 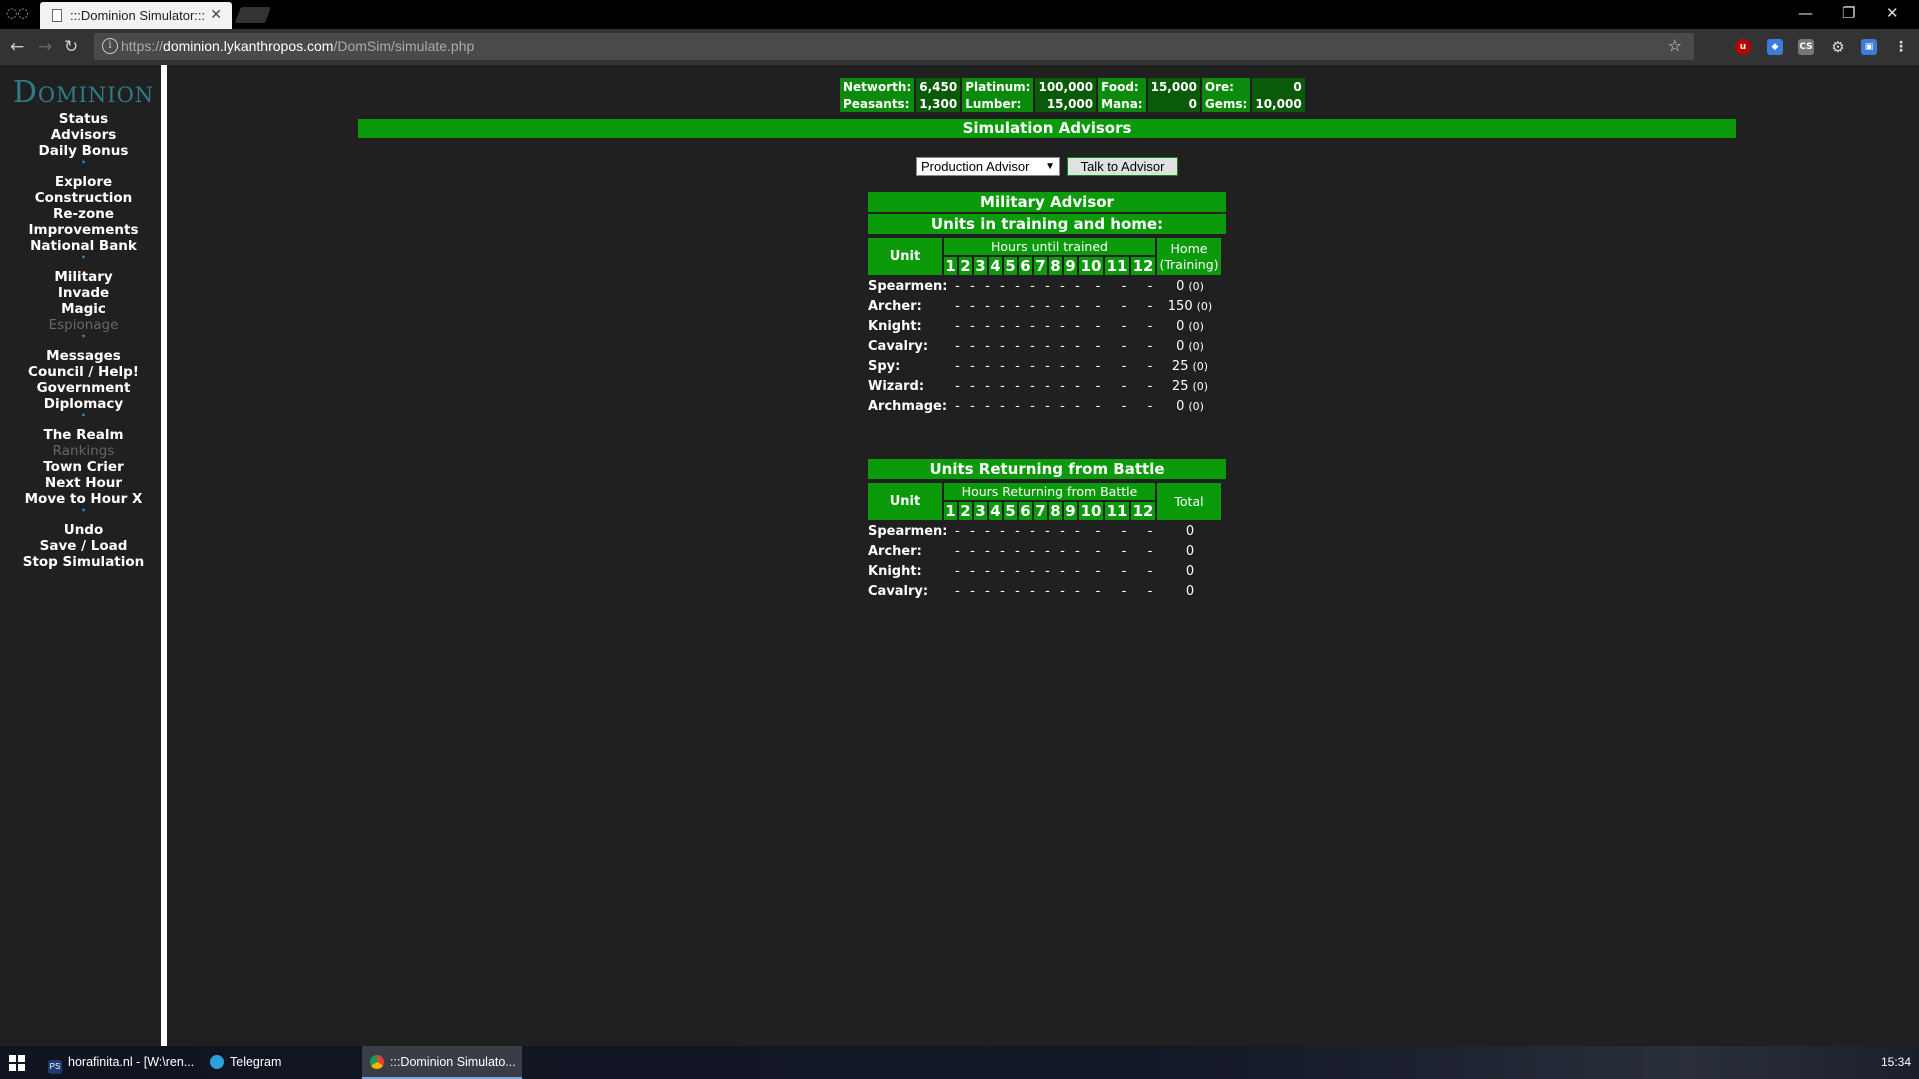 What do you see at coordinates (1775, 47) in the screenshot?
I see `extension-icon: ◆` at bounding box center [1775, 47].